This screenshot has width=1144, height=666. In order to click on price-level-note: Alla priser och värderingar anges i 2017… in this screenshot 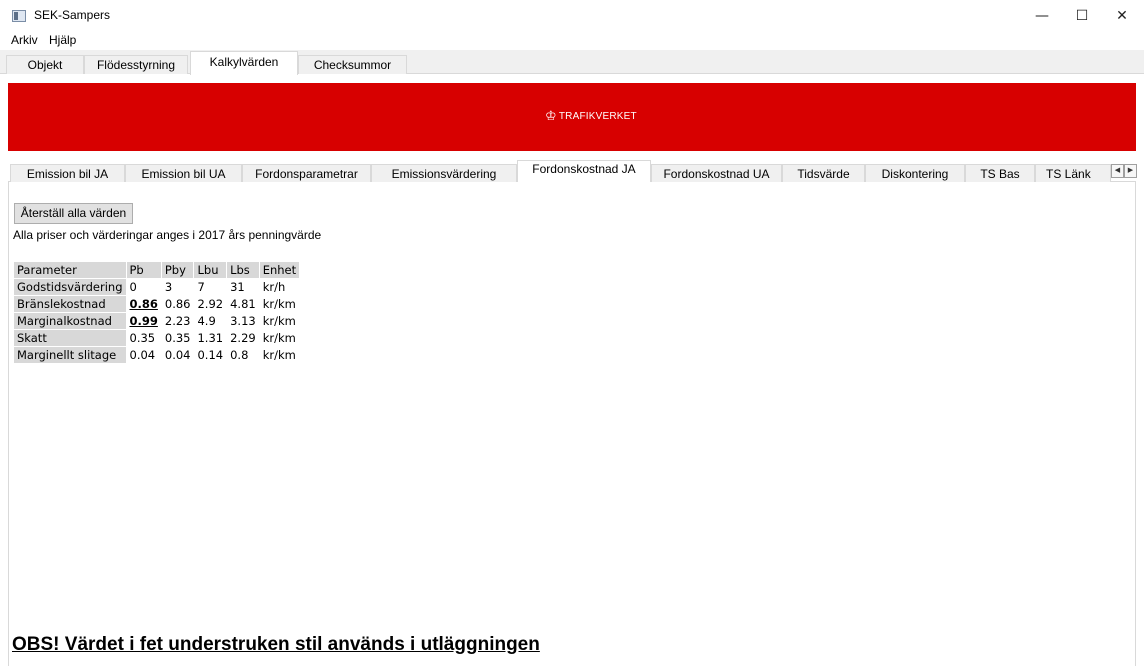, I will do `click(167, 235)`.